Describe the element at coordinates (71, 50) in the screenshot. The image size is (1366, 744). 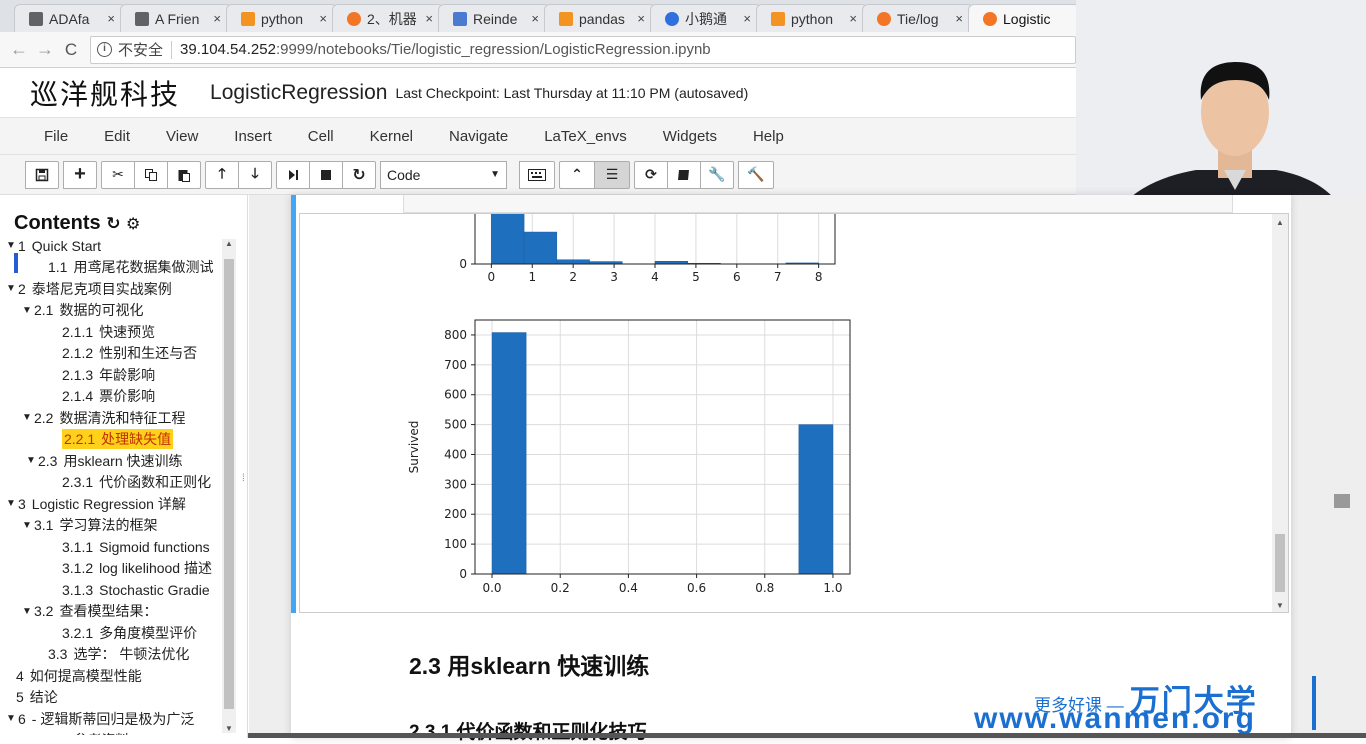
I see `reload-icon: C` at that location.